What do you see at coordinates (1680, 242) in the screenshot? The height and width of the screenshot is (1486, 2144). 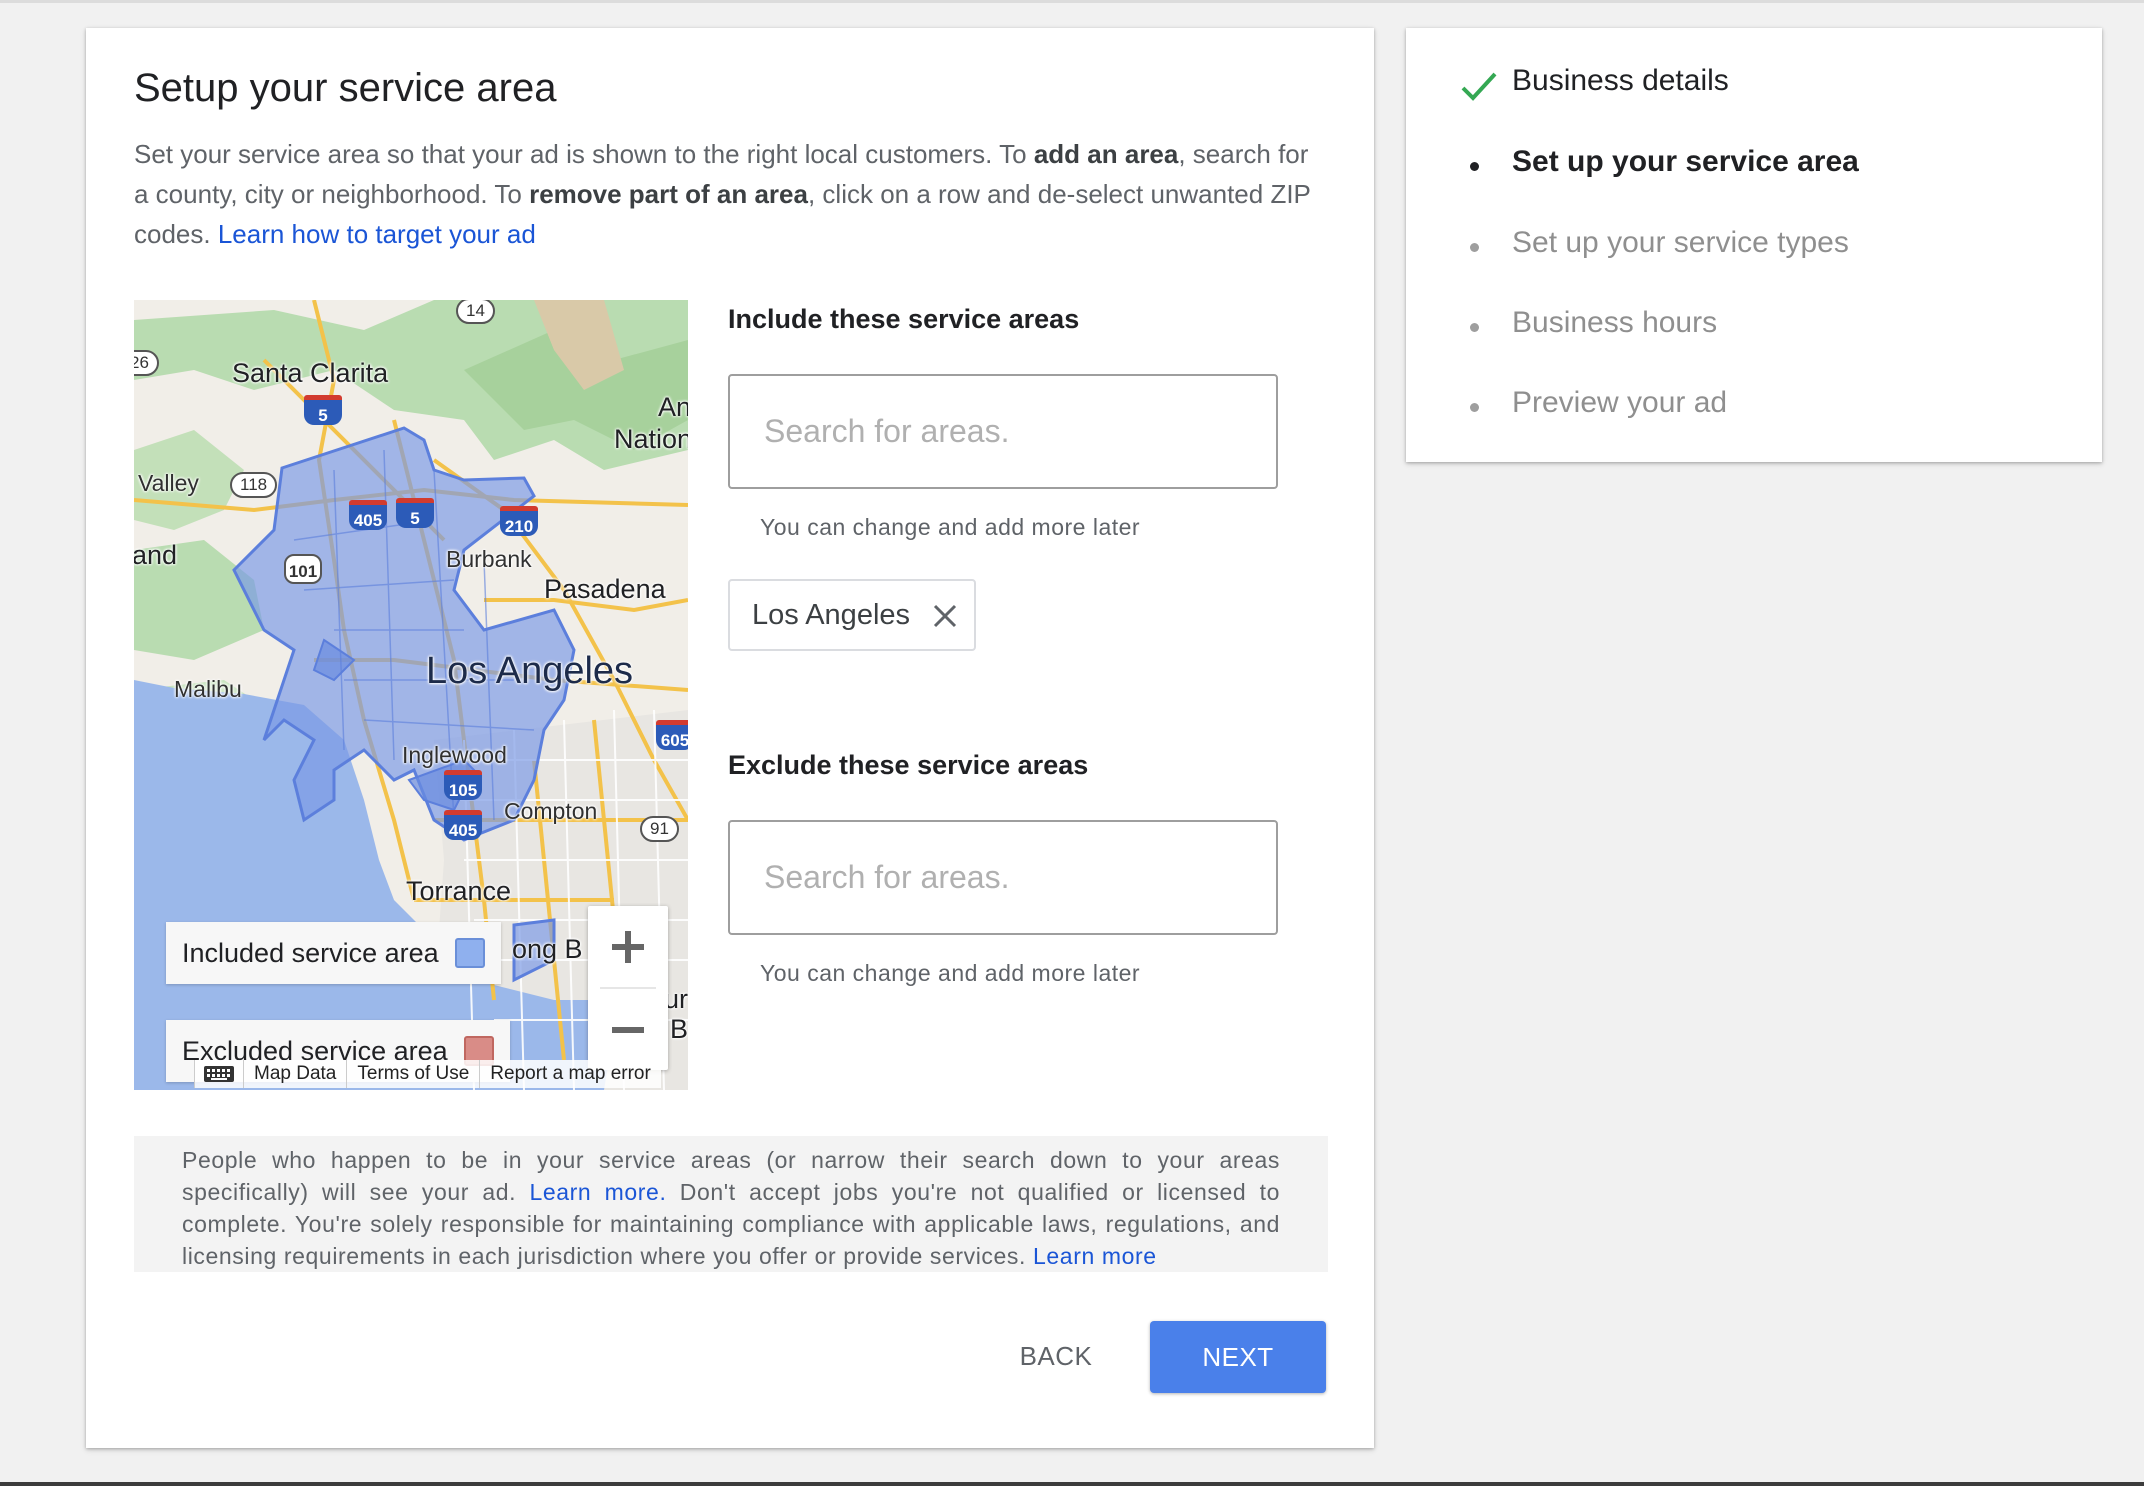 I see `step-service-types: Set up your service types` at bounding box center [1680, 242].